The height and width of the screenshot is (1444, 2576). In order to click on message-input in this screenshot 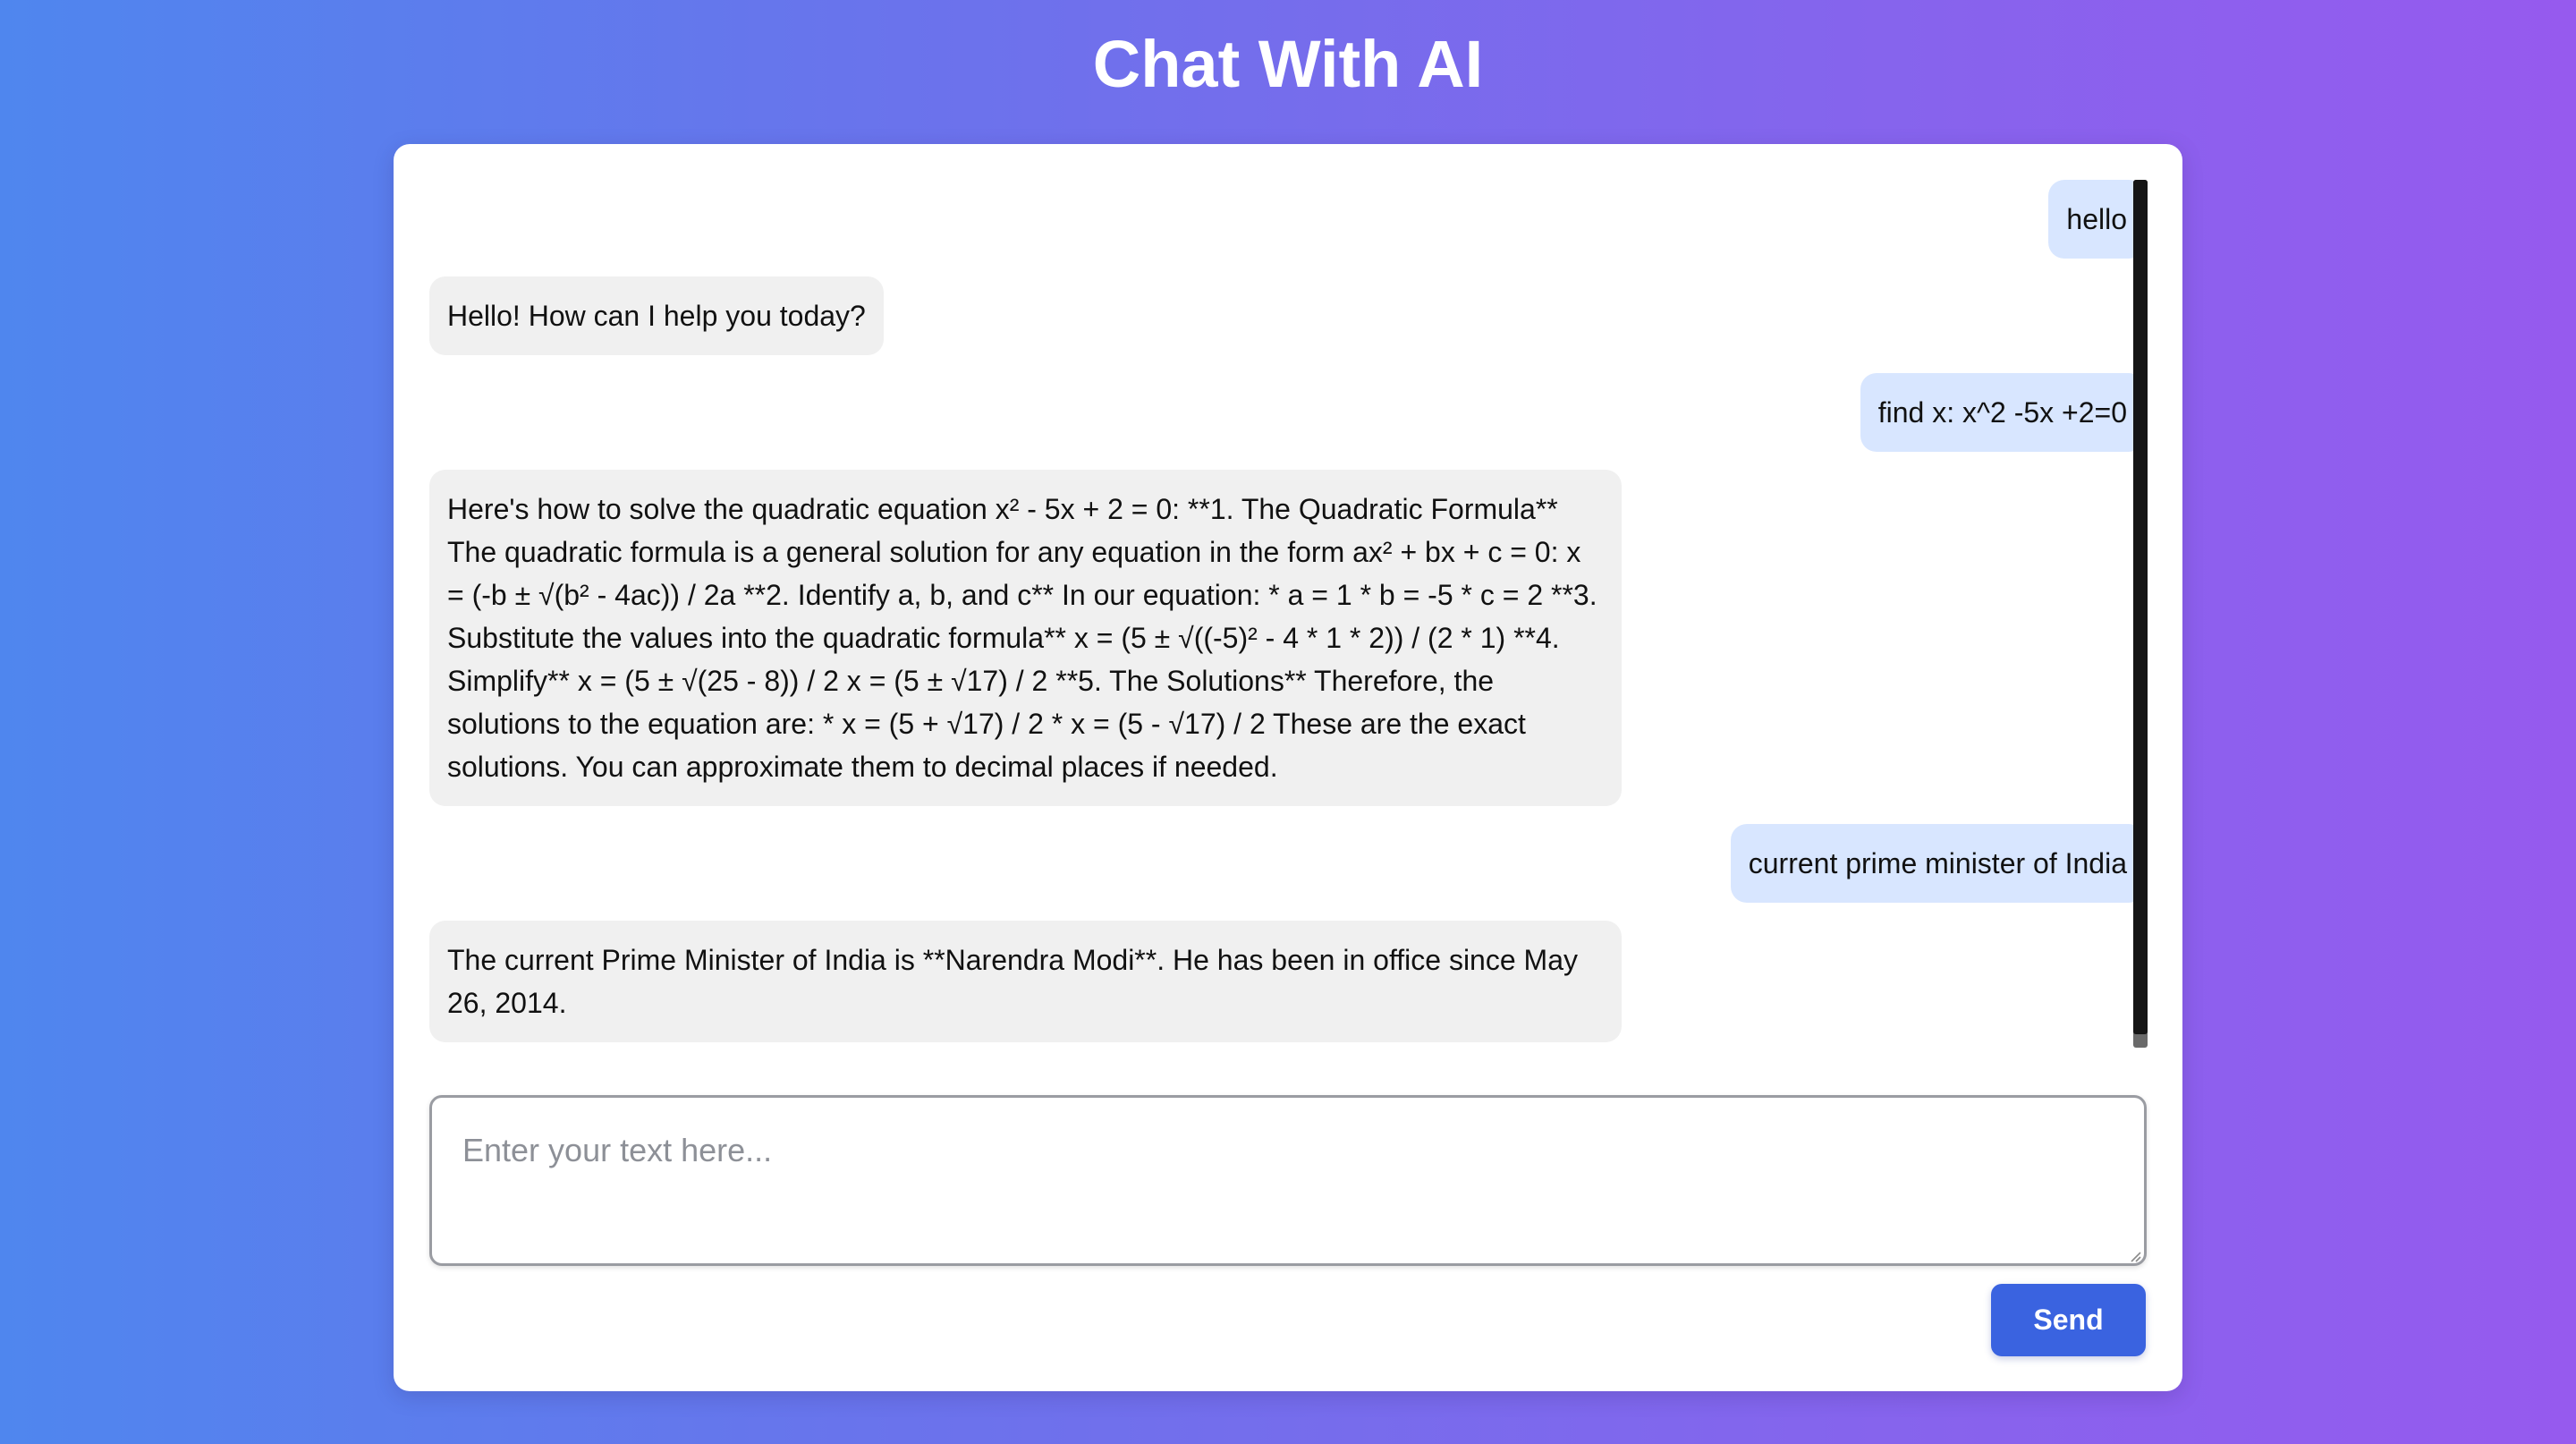, I will do `click(1288, 1180)`.